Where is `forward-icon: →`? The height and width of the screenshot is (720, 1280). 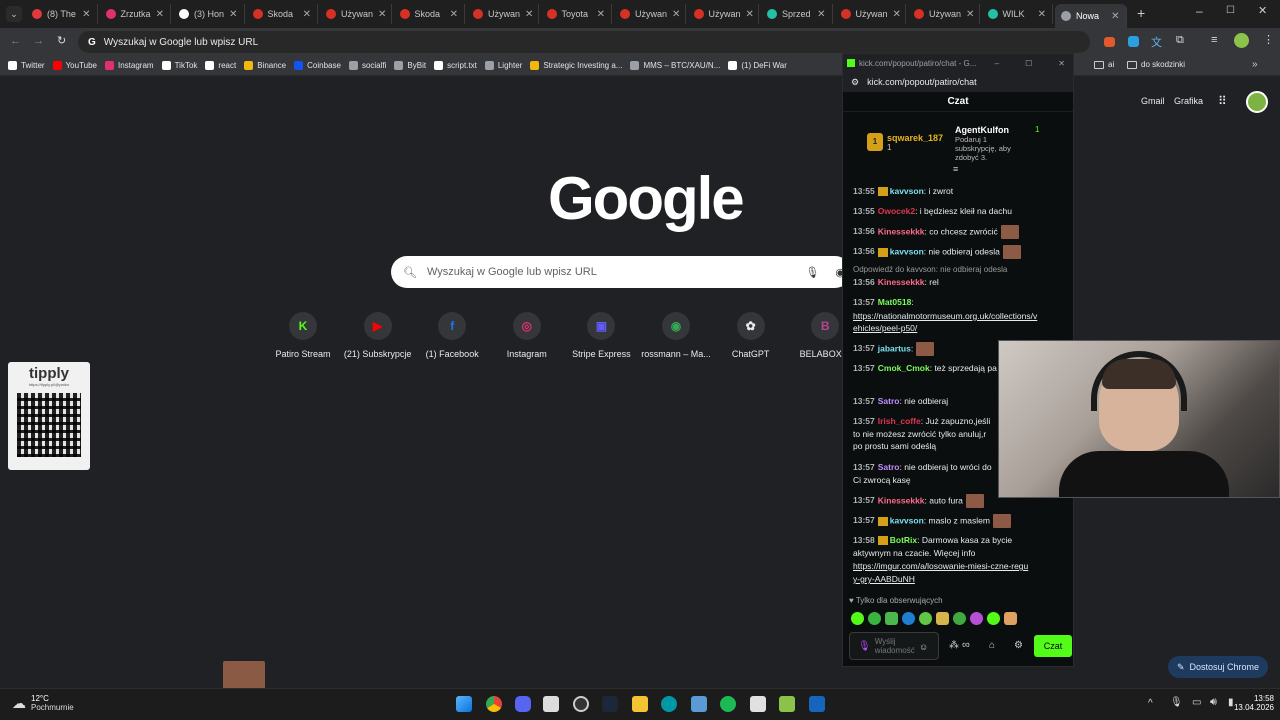
forward-icon: → is located at coordinates (38, 41).